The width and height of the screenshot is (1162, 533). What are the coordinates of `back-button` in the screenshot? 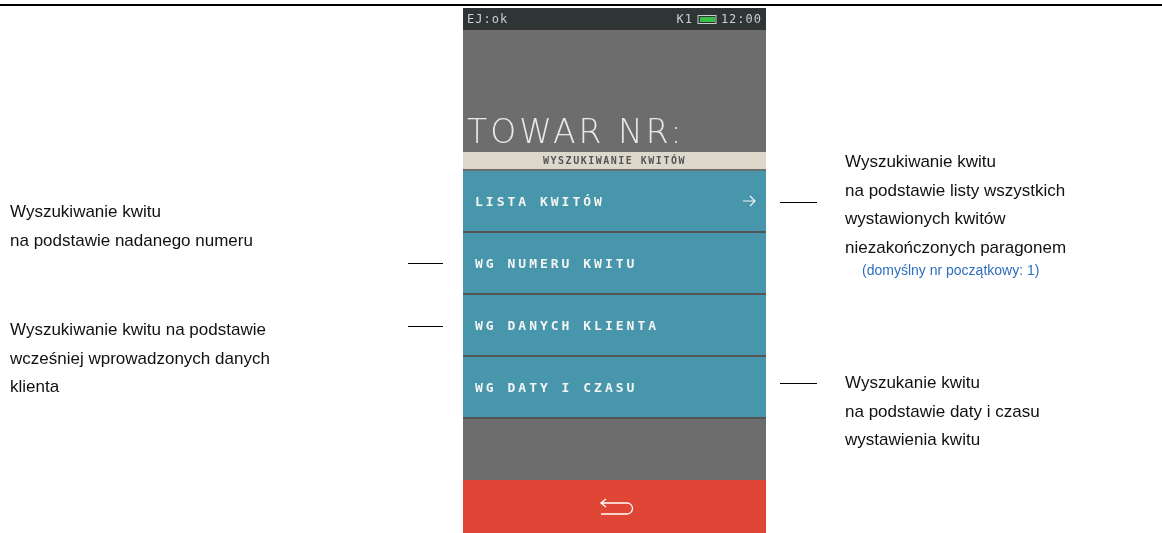 It's located at (614, 506).